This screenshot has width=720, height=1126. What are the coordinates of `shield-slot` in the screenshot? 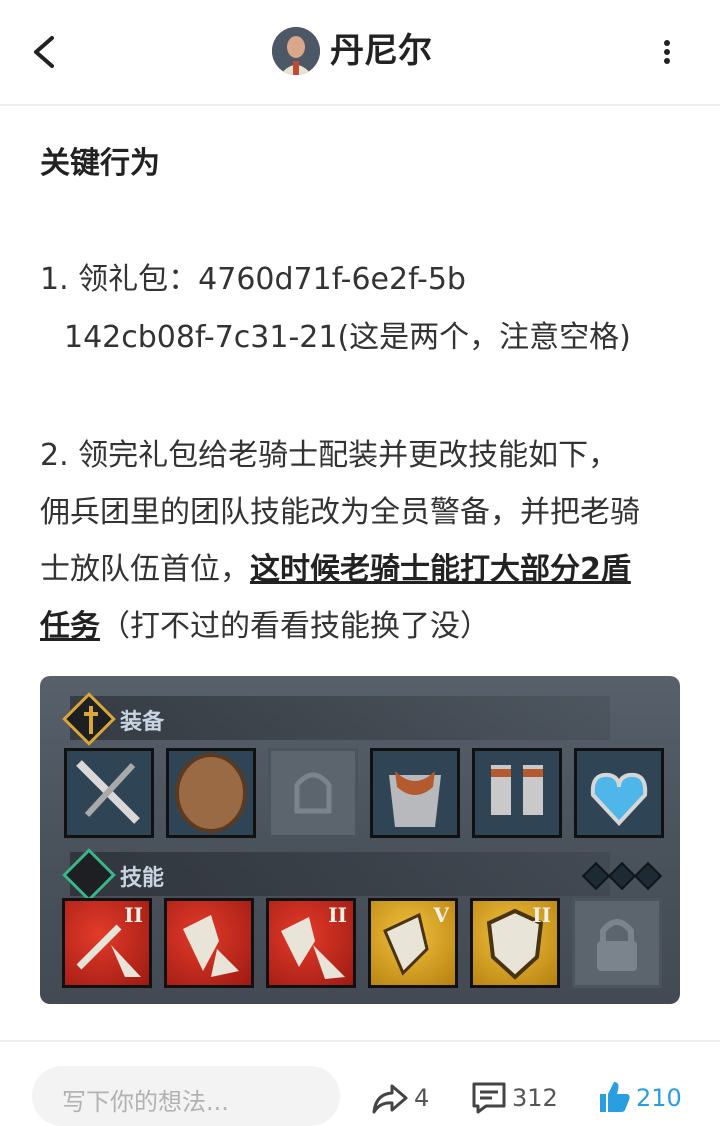 It's located at (211, 793).